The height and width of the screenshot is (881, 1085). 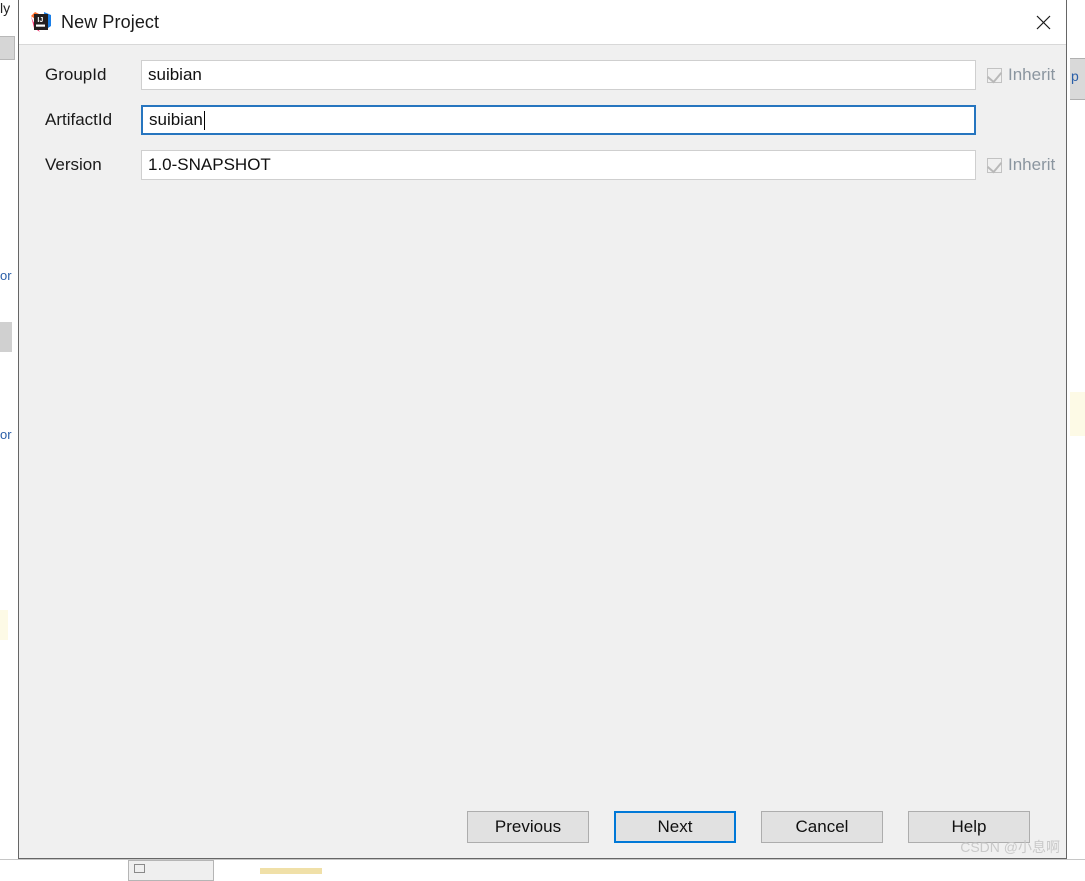 I want to click on intellij-idea-icon: IJ, so click(x=41, y=22).